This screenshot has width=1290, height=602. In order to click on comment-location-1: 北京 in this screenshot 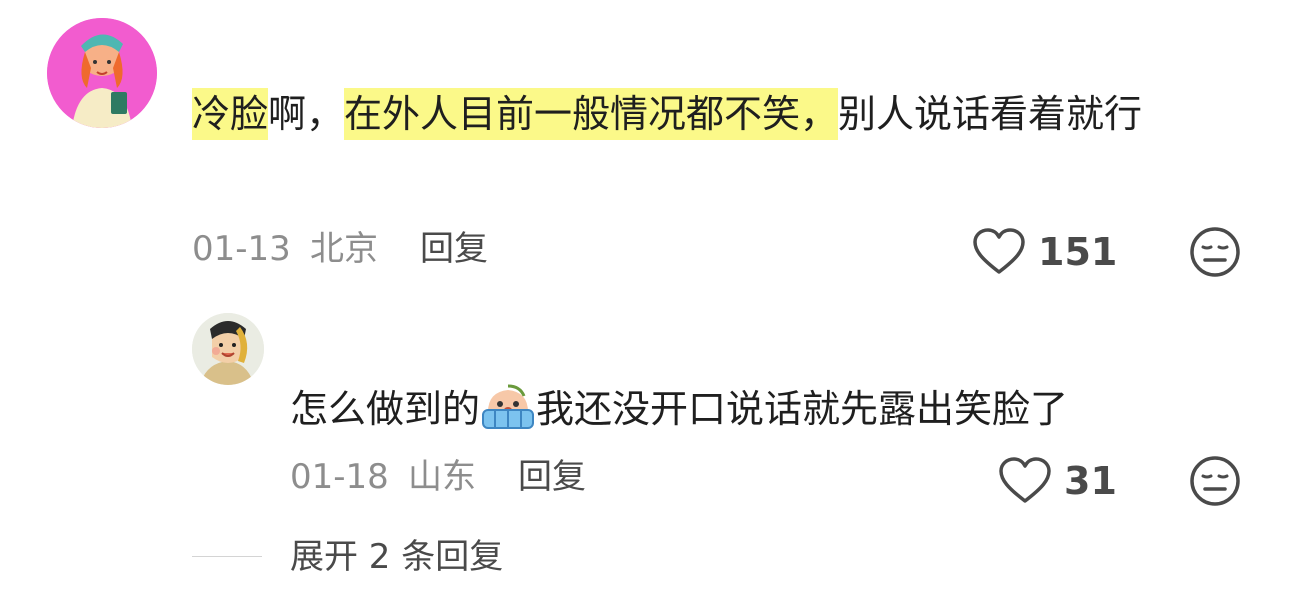, I will do `click(344, 249)`.